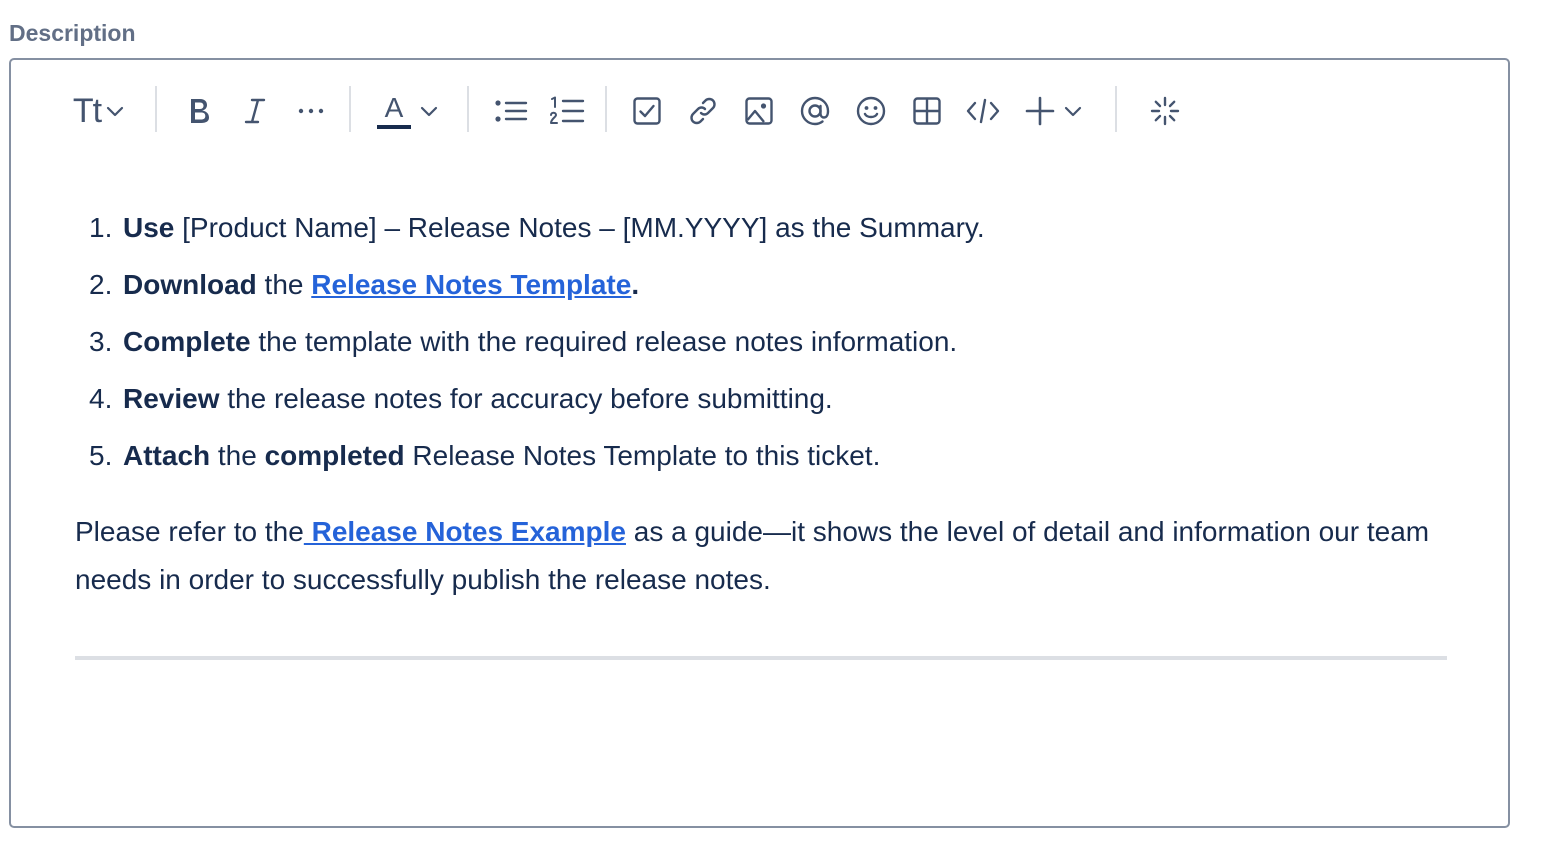 The width and height of the screenshot is (1542, 860). What do you see at coordinates (465, 531) in the screenshot?
I see `release-notes-example-link: Release Notes Example` at bounding box center [465, 531].